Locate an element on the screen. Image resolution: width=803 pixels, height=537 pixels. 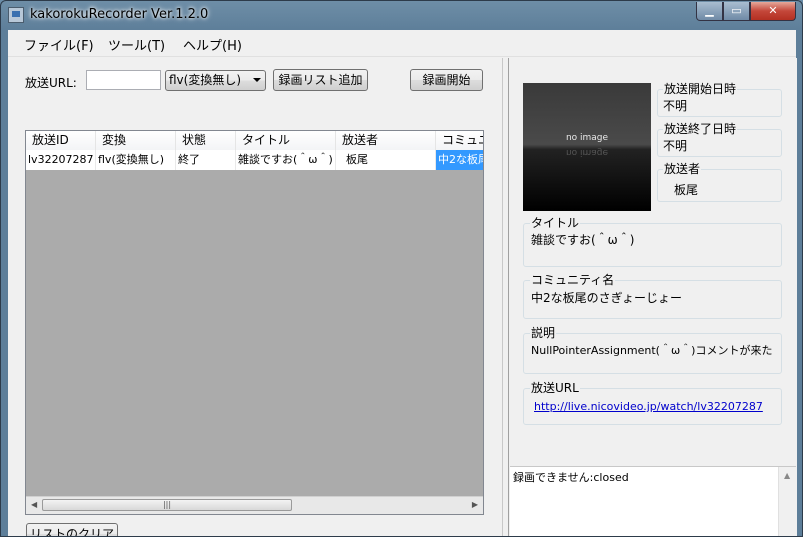
scroll-left-icon: ◀ is located at coordinates (34, 504).